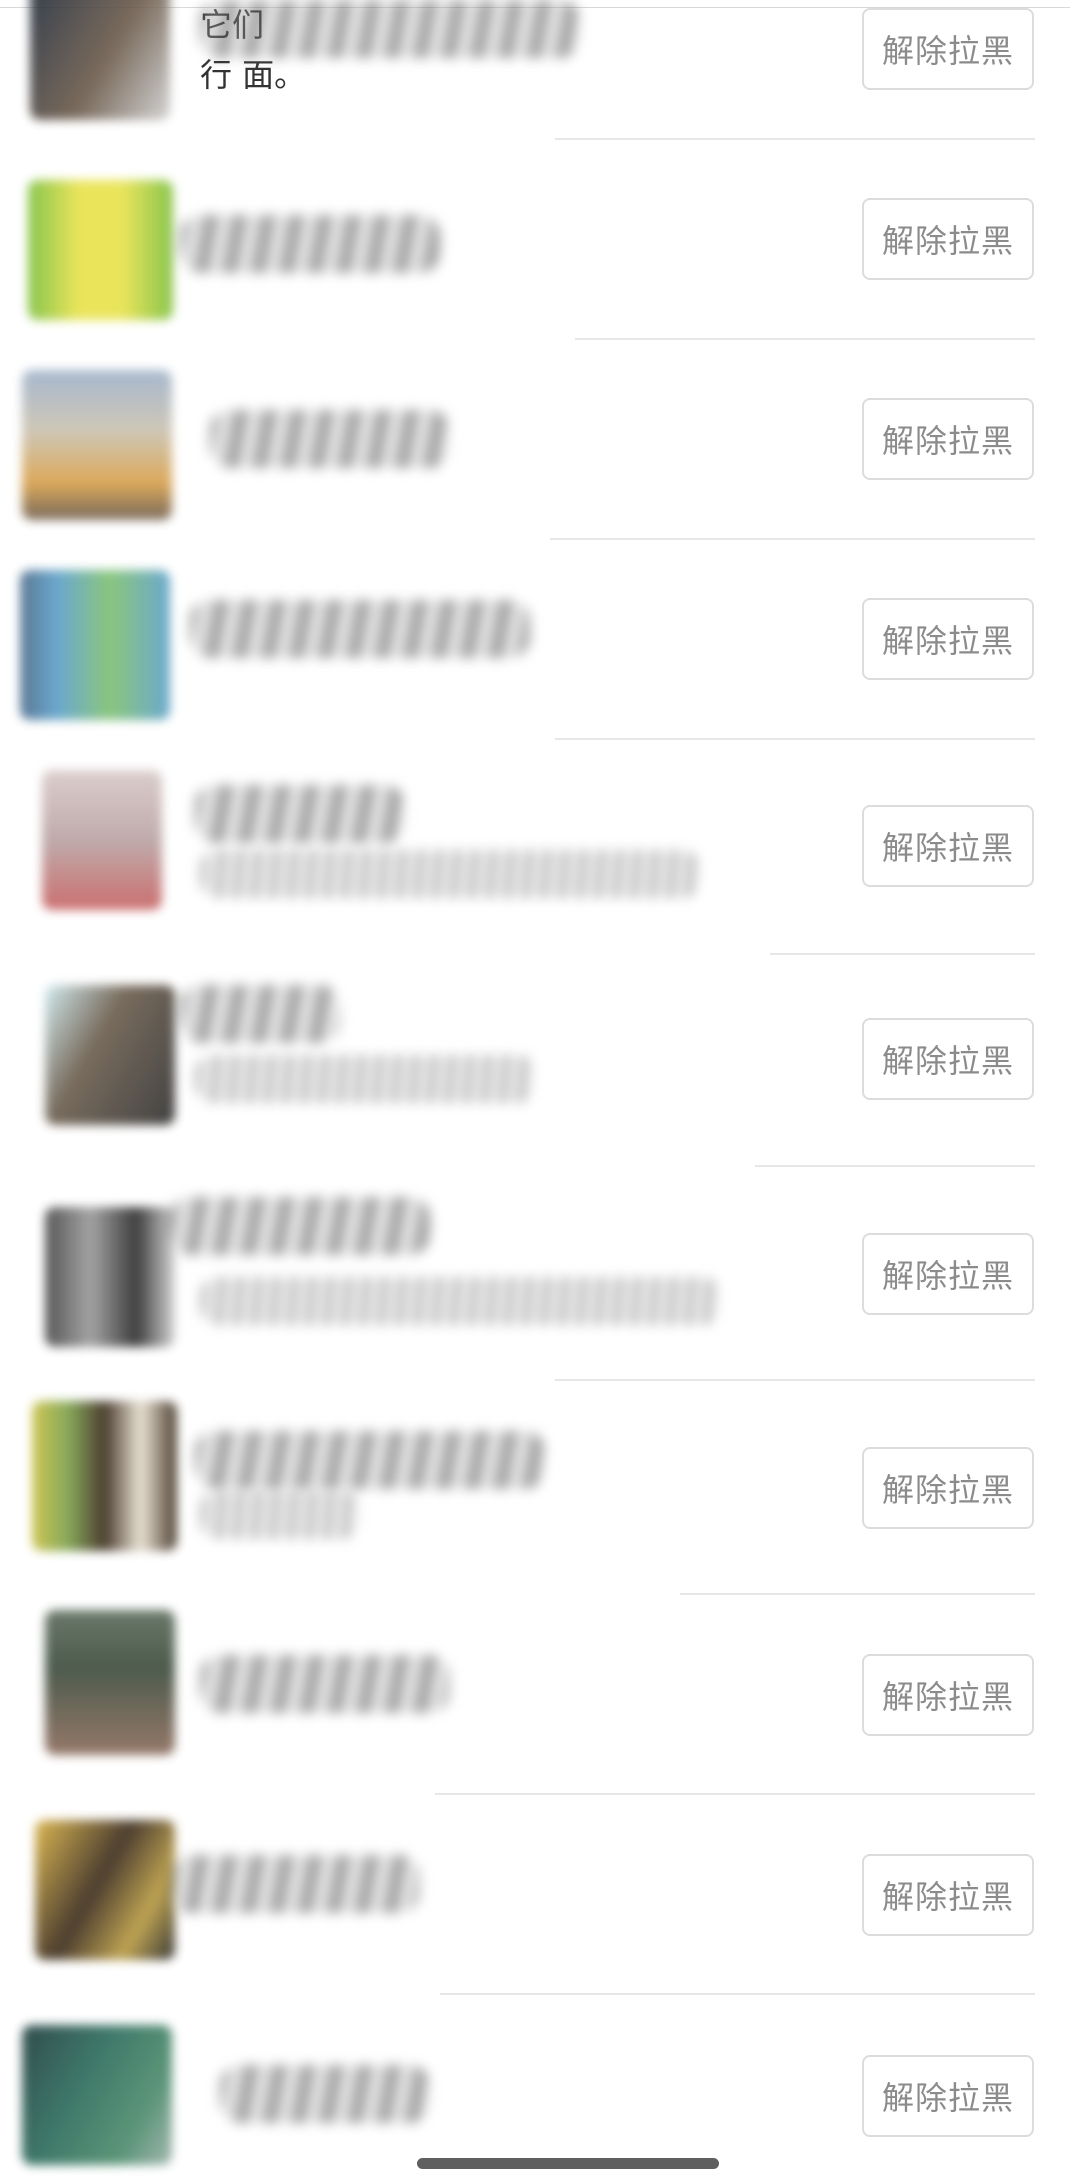  I want to click on list-item: 它们 行 面。 解除拉黑, so click(535, 70).